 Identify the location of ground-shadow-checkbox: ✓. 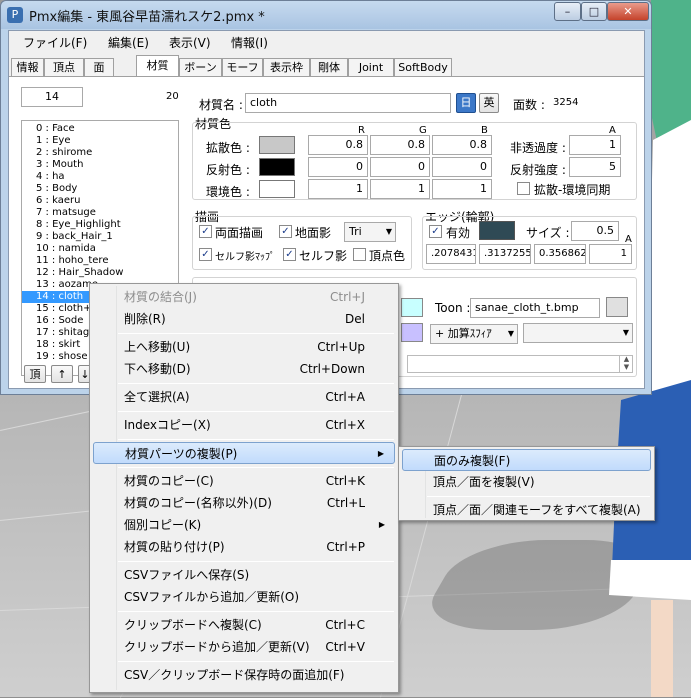
(285, 231).